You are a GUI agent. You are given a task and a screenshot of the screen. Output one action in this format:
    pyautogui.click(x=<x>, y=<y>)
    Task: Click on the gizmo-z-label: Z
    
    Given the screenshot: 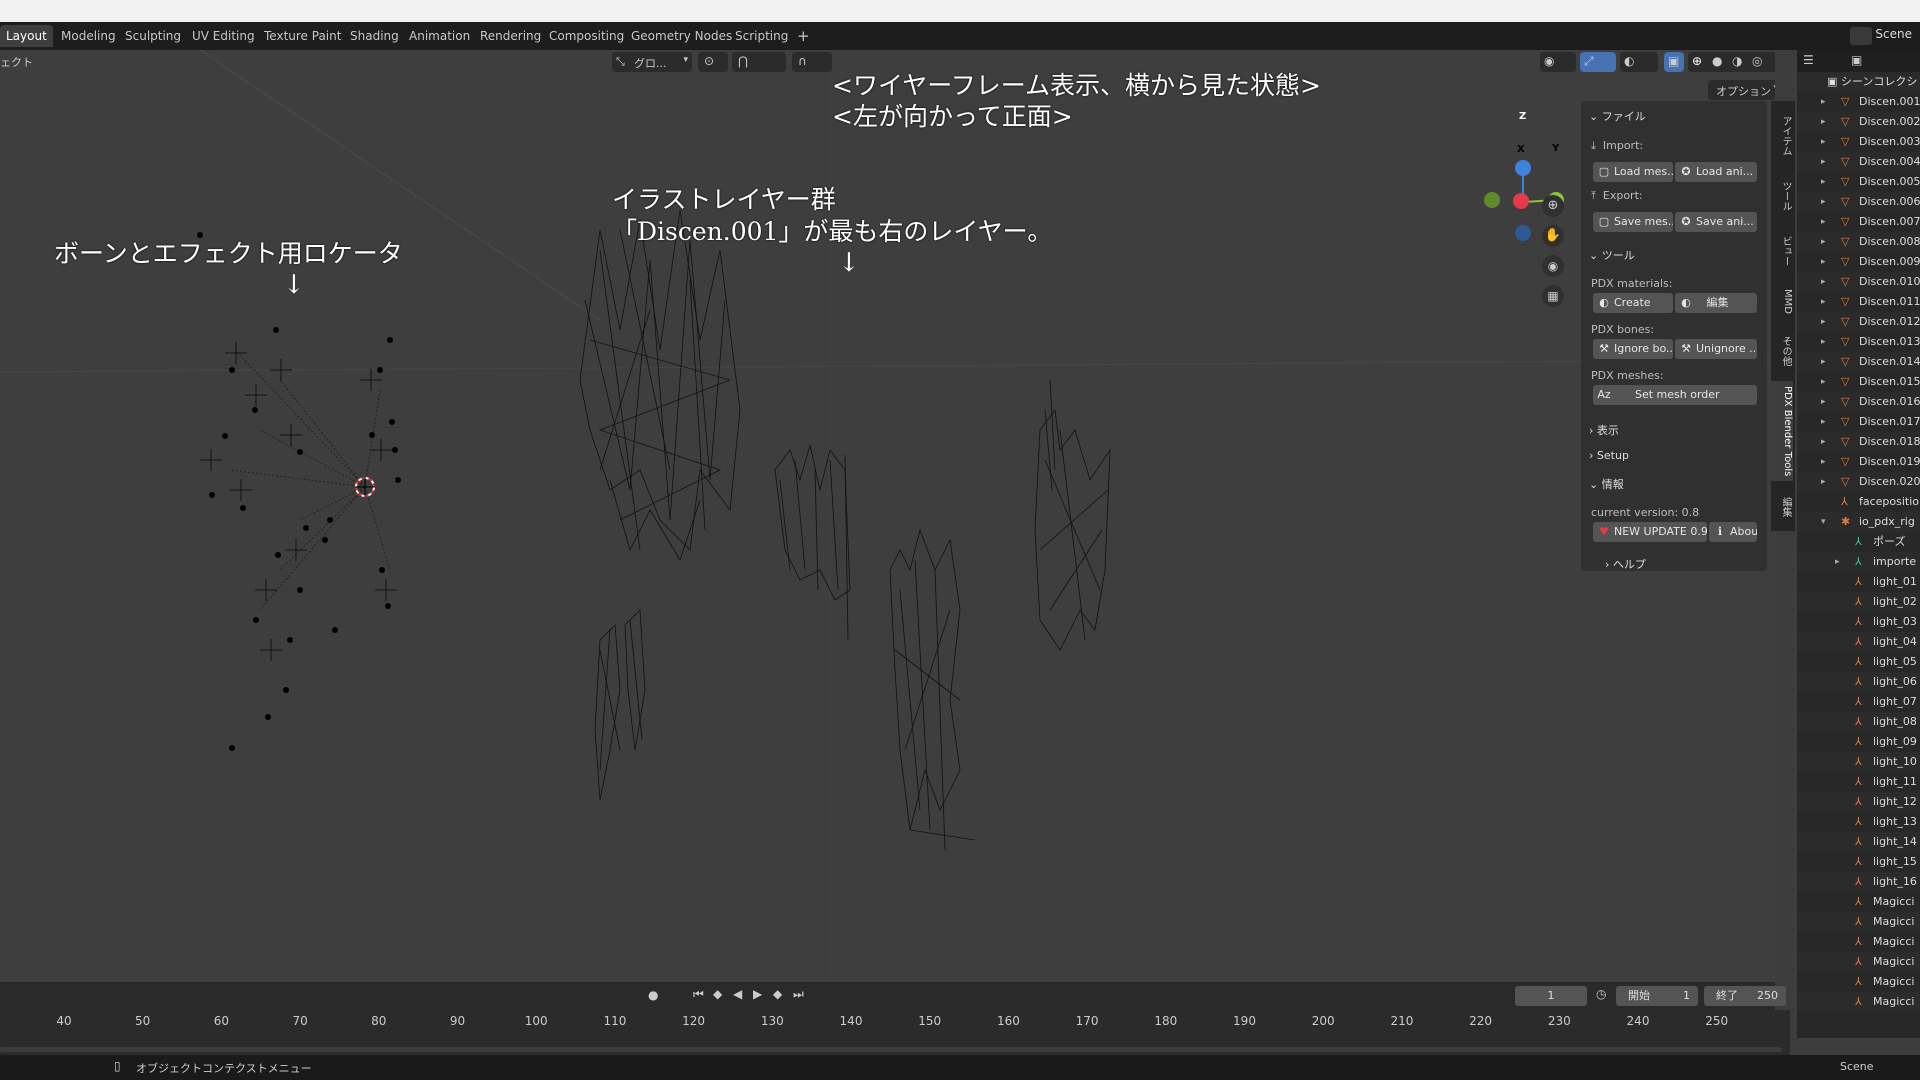 What is the action you would take?
    pyautogui.click(x=1522, y=116)
    